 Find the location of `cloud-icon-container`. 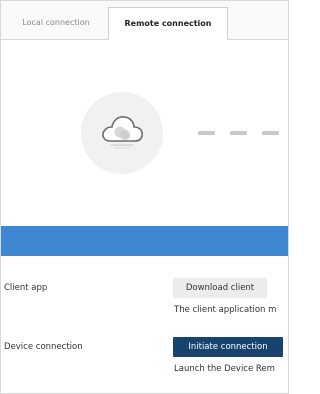

cloud-icon-container is located at coordinates (122, 133).